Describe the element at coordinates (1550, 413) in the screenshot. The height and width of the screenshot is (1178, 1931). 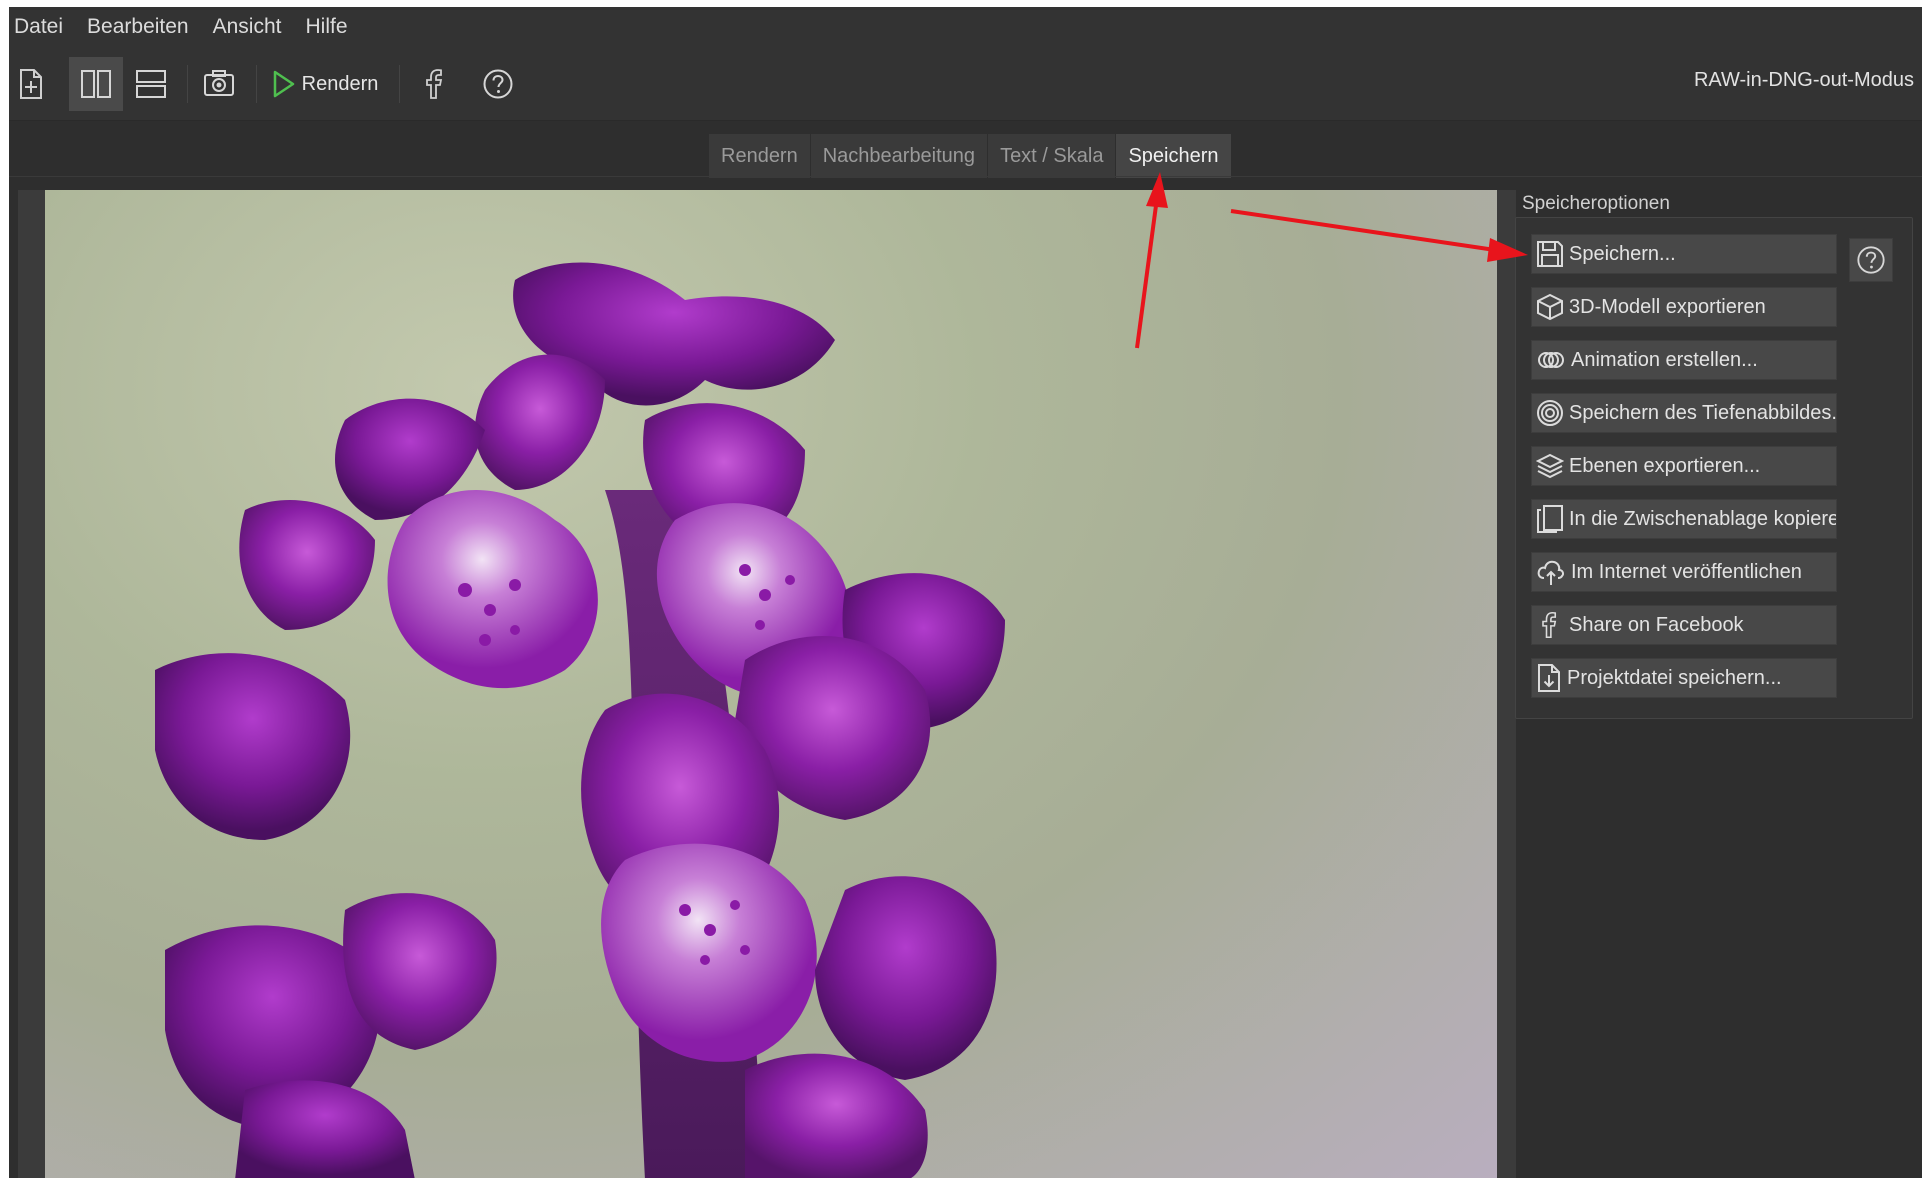
I see `depth-map-icon` at that location.